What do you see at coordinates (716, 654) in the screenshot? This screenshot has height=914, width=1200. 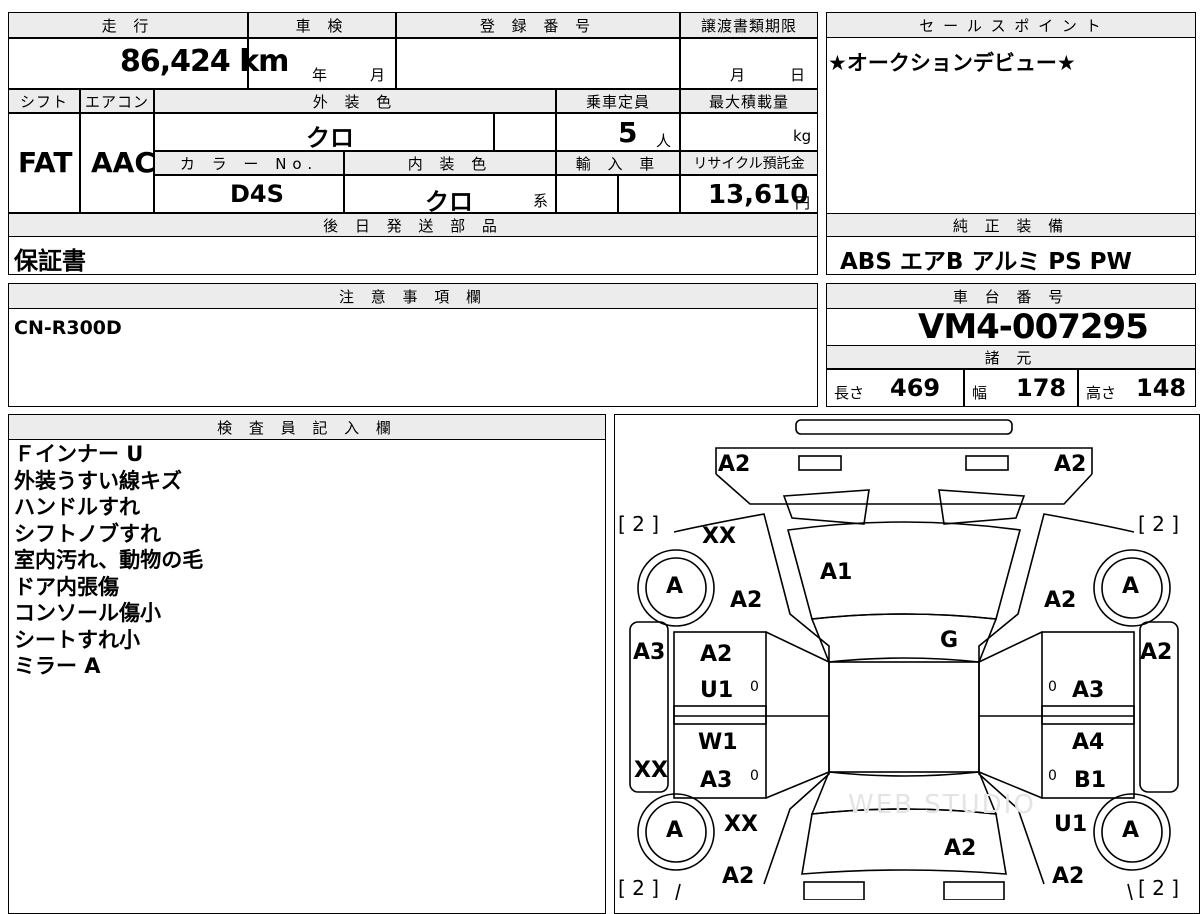 I see `mark-door-fl-1: A2` at bounding box center [716, 654].